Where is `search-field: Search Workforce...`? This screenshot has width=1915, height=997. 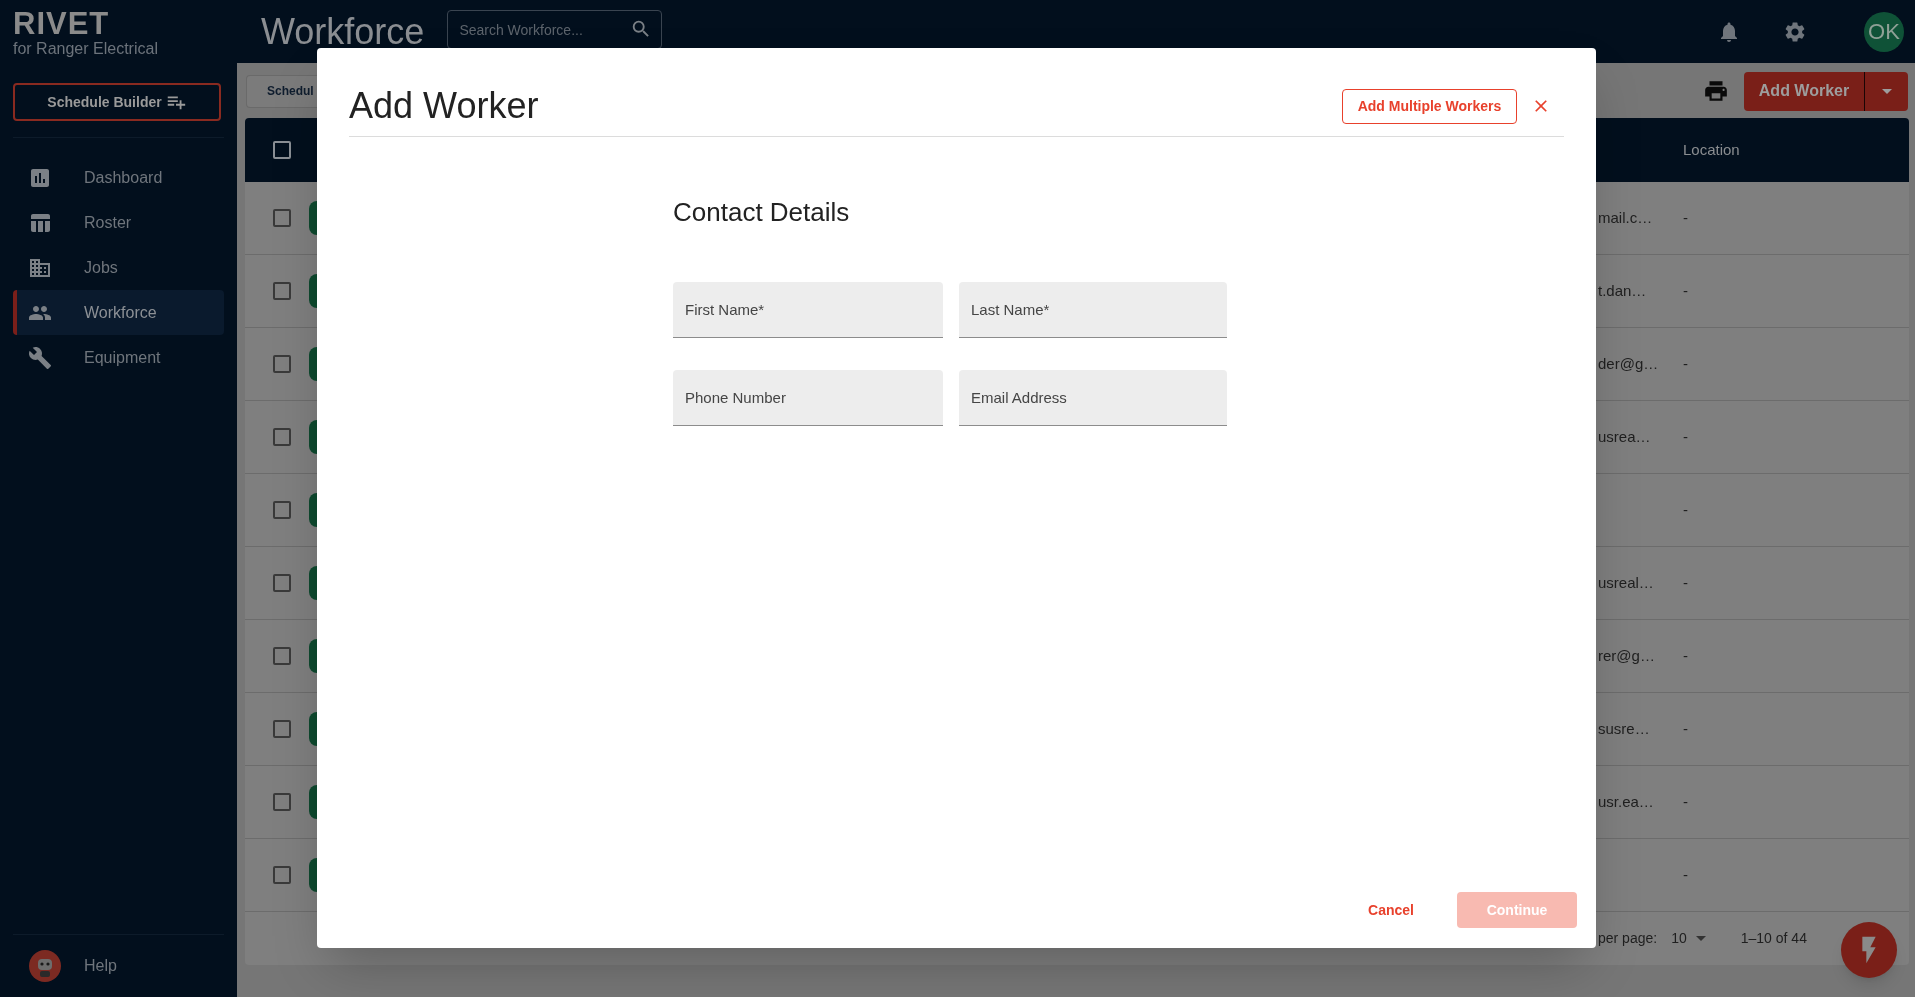 search-field: Search Workforce... is located at coordinates (555, 29).